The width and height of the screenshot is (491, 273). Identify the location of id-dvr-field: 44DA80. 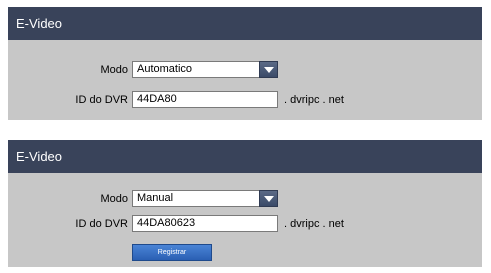
(205, 99).